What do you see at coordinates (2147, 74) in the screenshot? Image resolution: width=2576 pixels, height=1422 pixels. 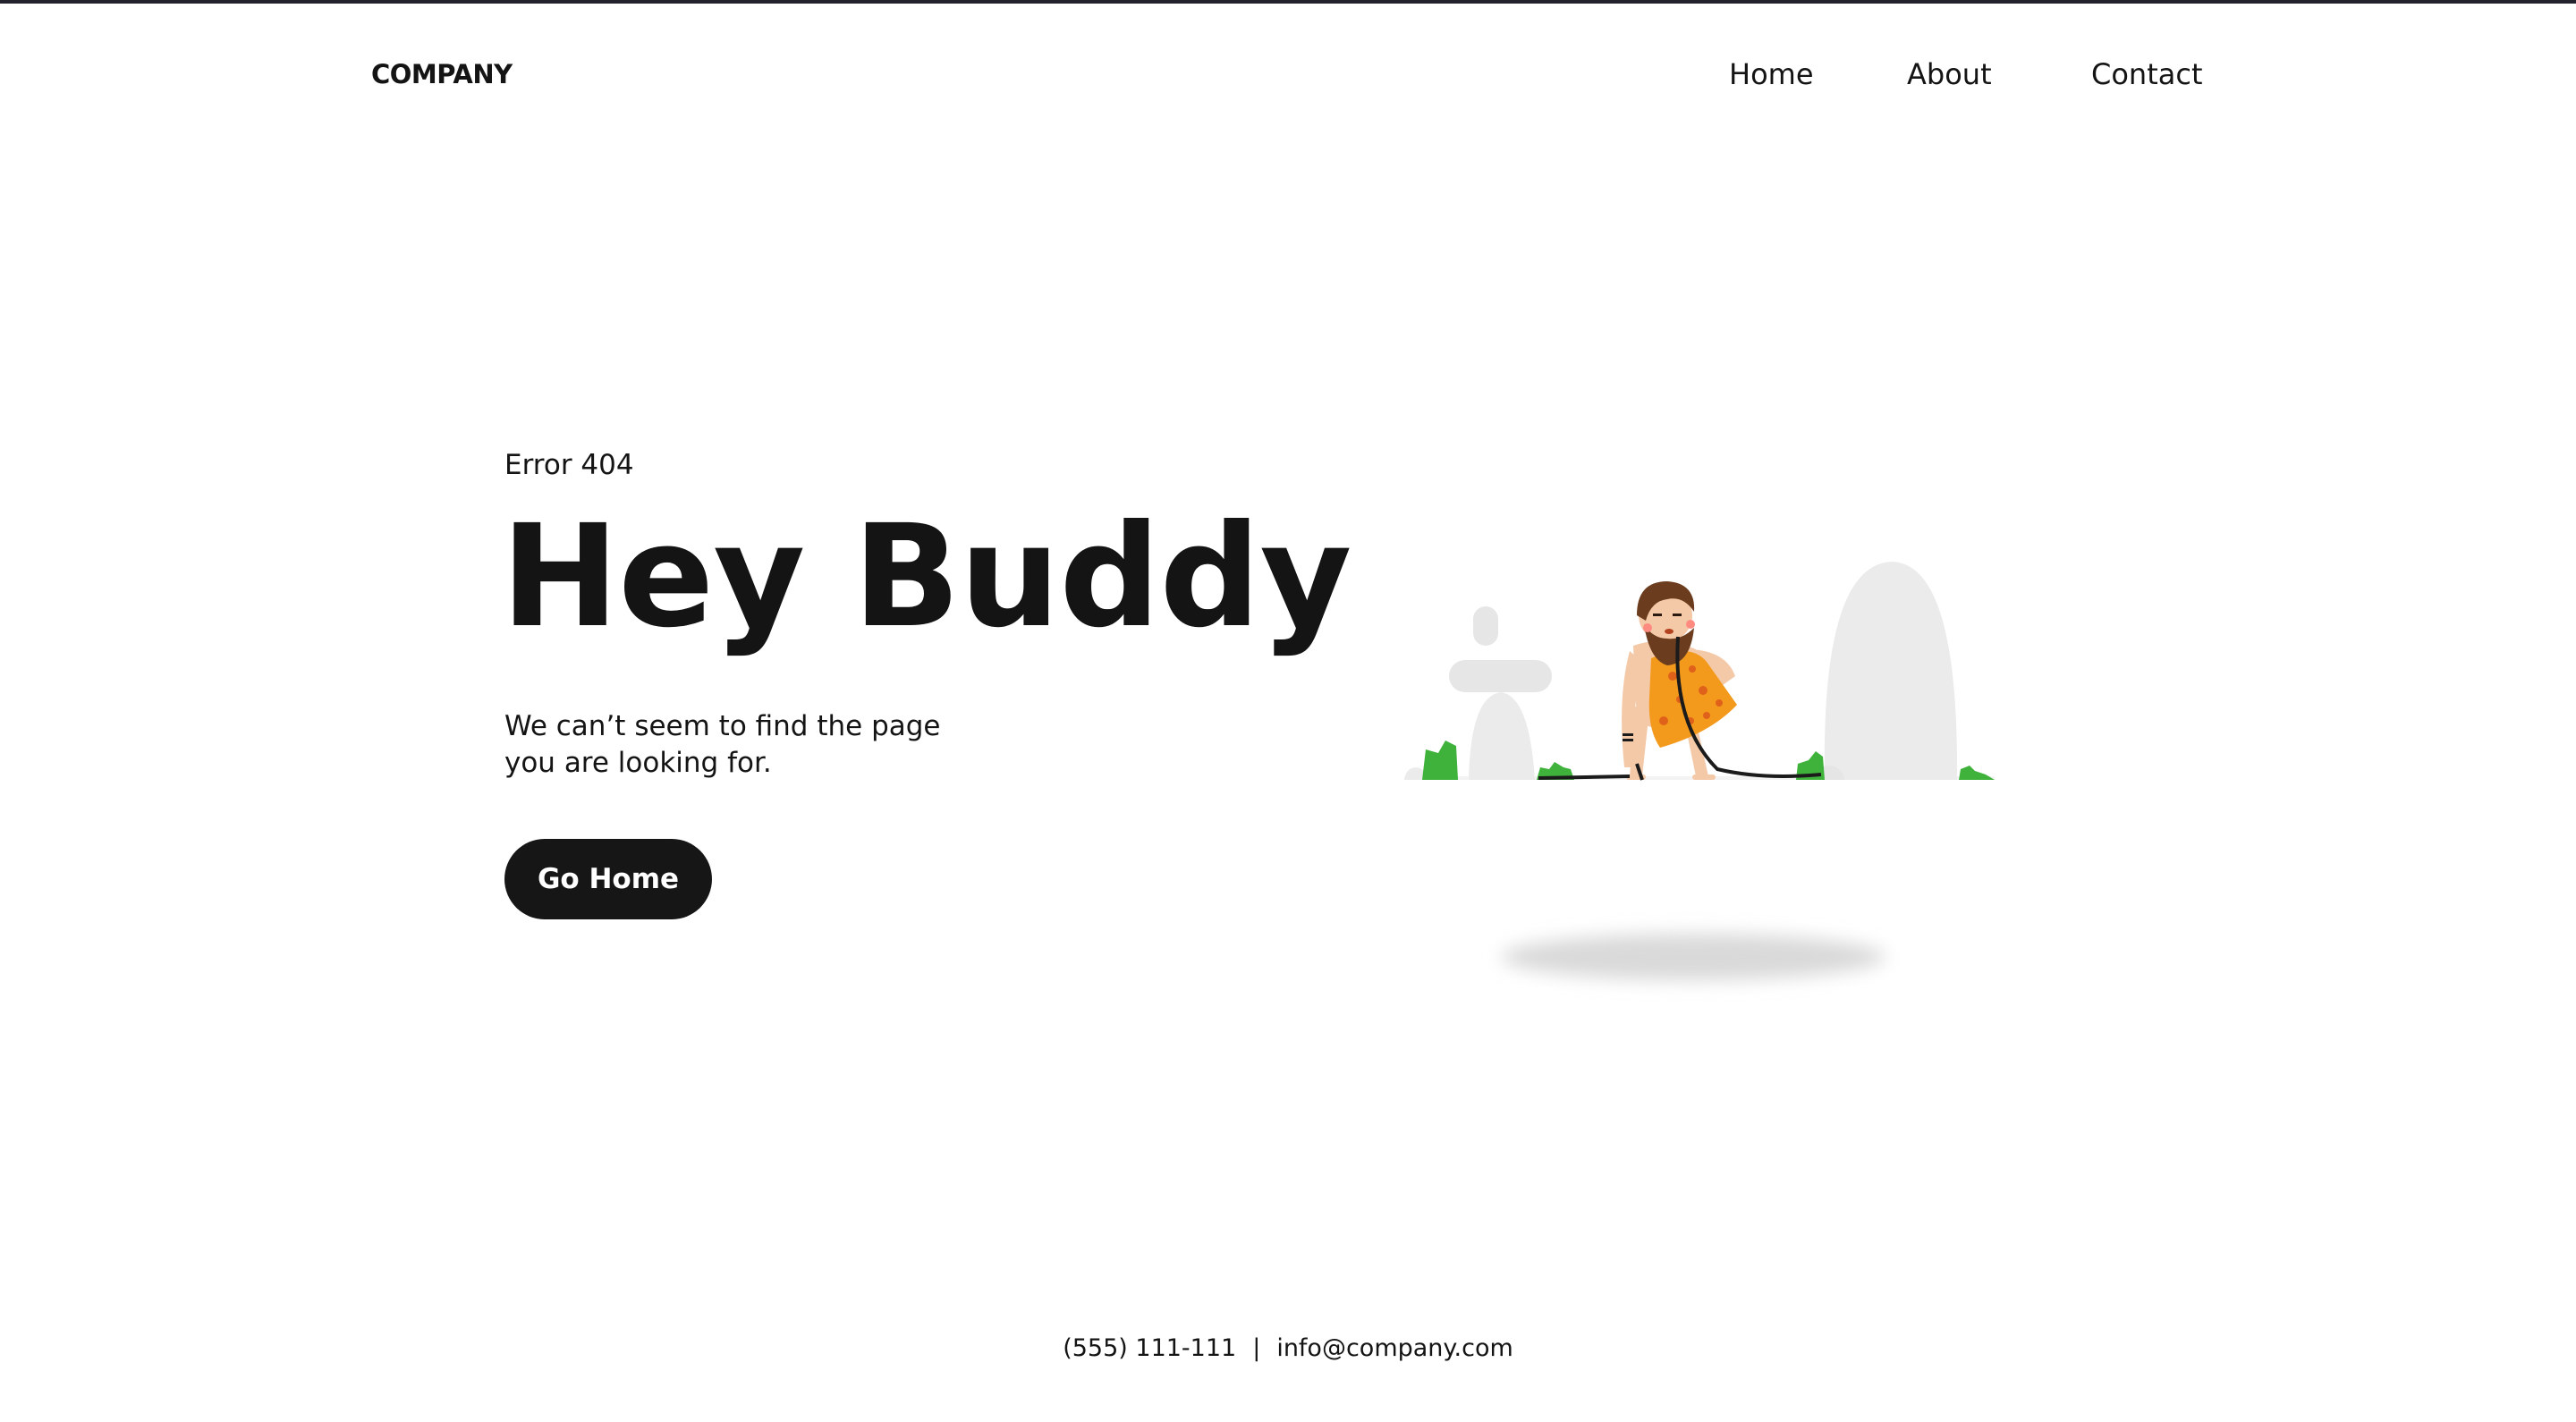 I see `nav-contact-link: Contact` at bounding box center [2147, 74].